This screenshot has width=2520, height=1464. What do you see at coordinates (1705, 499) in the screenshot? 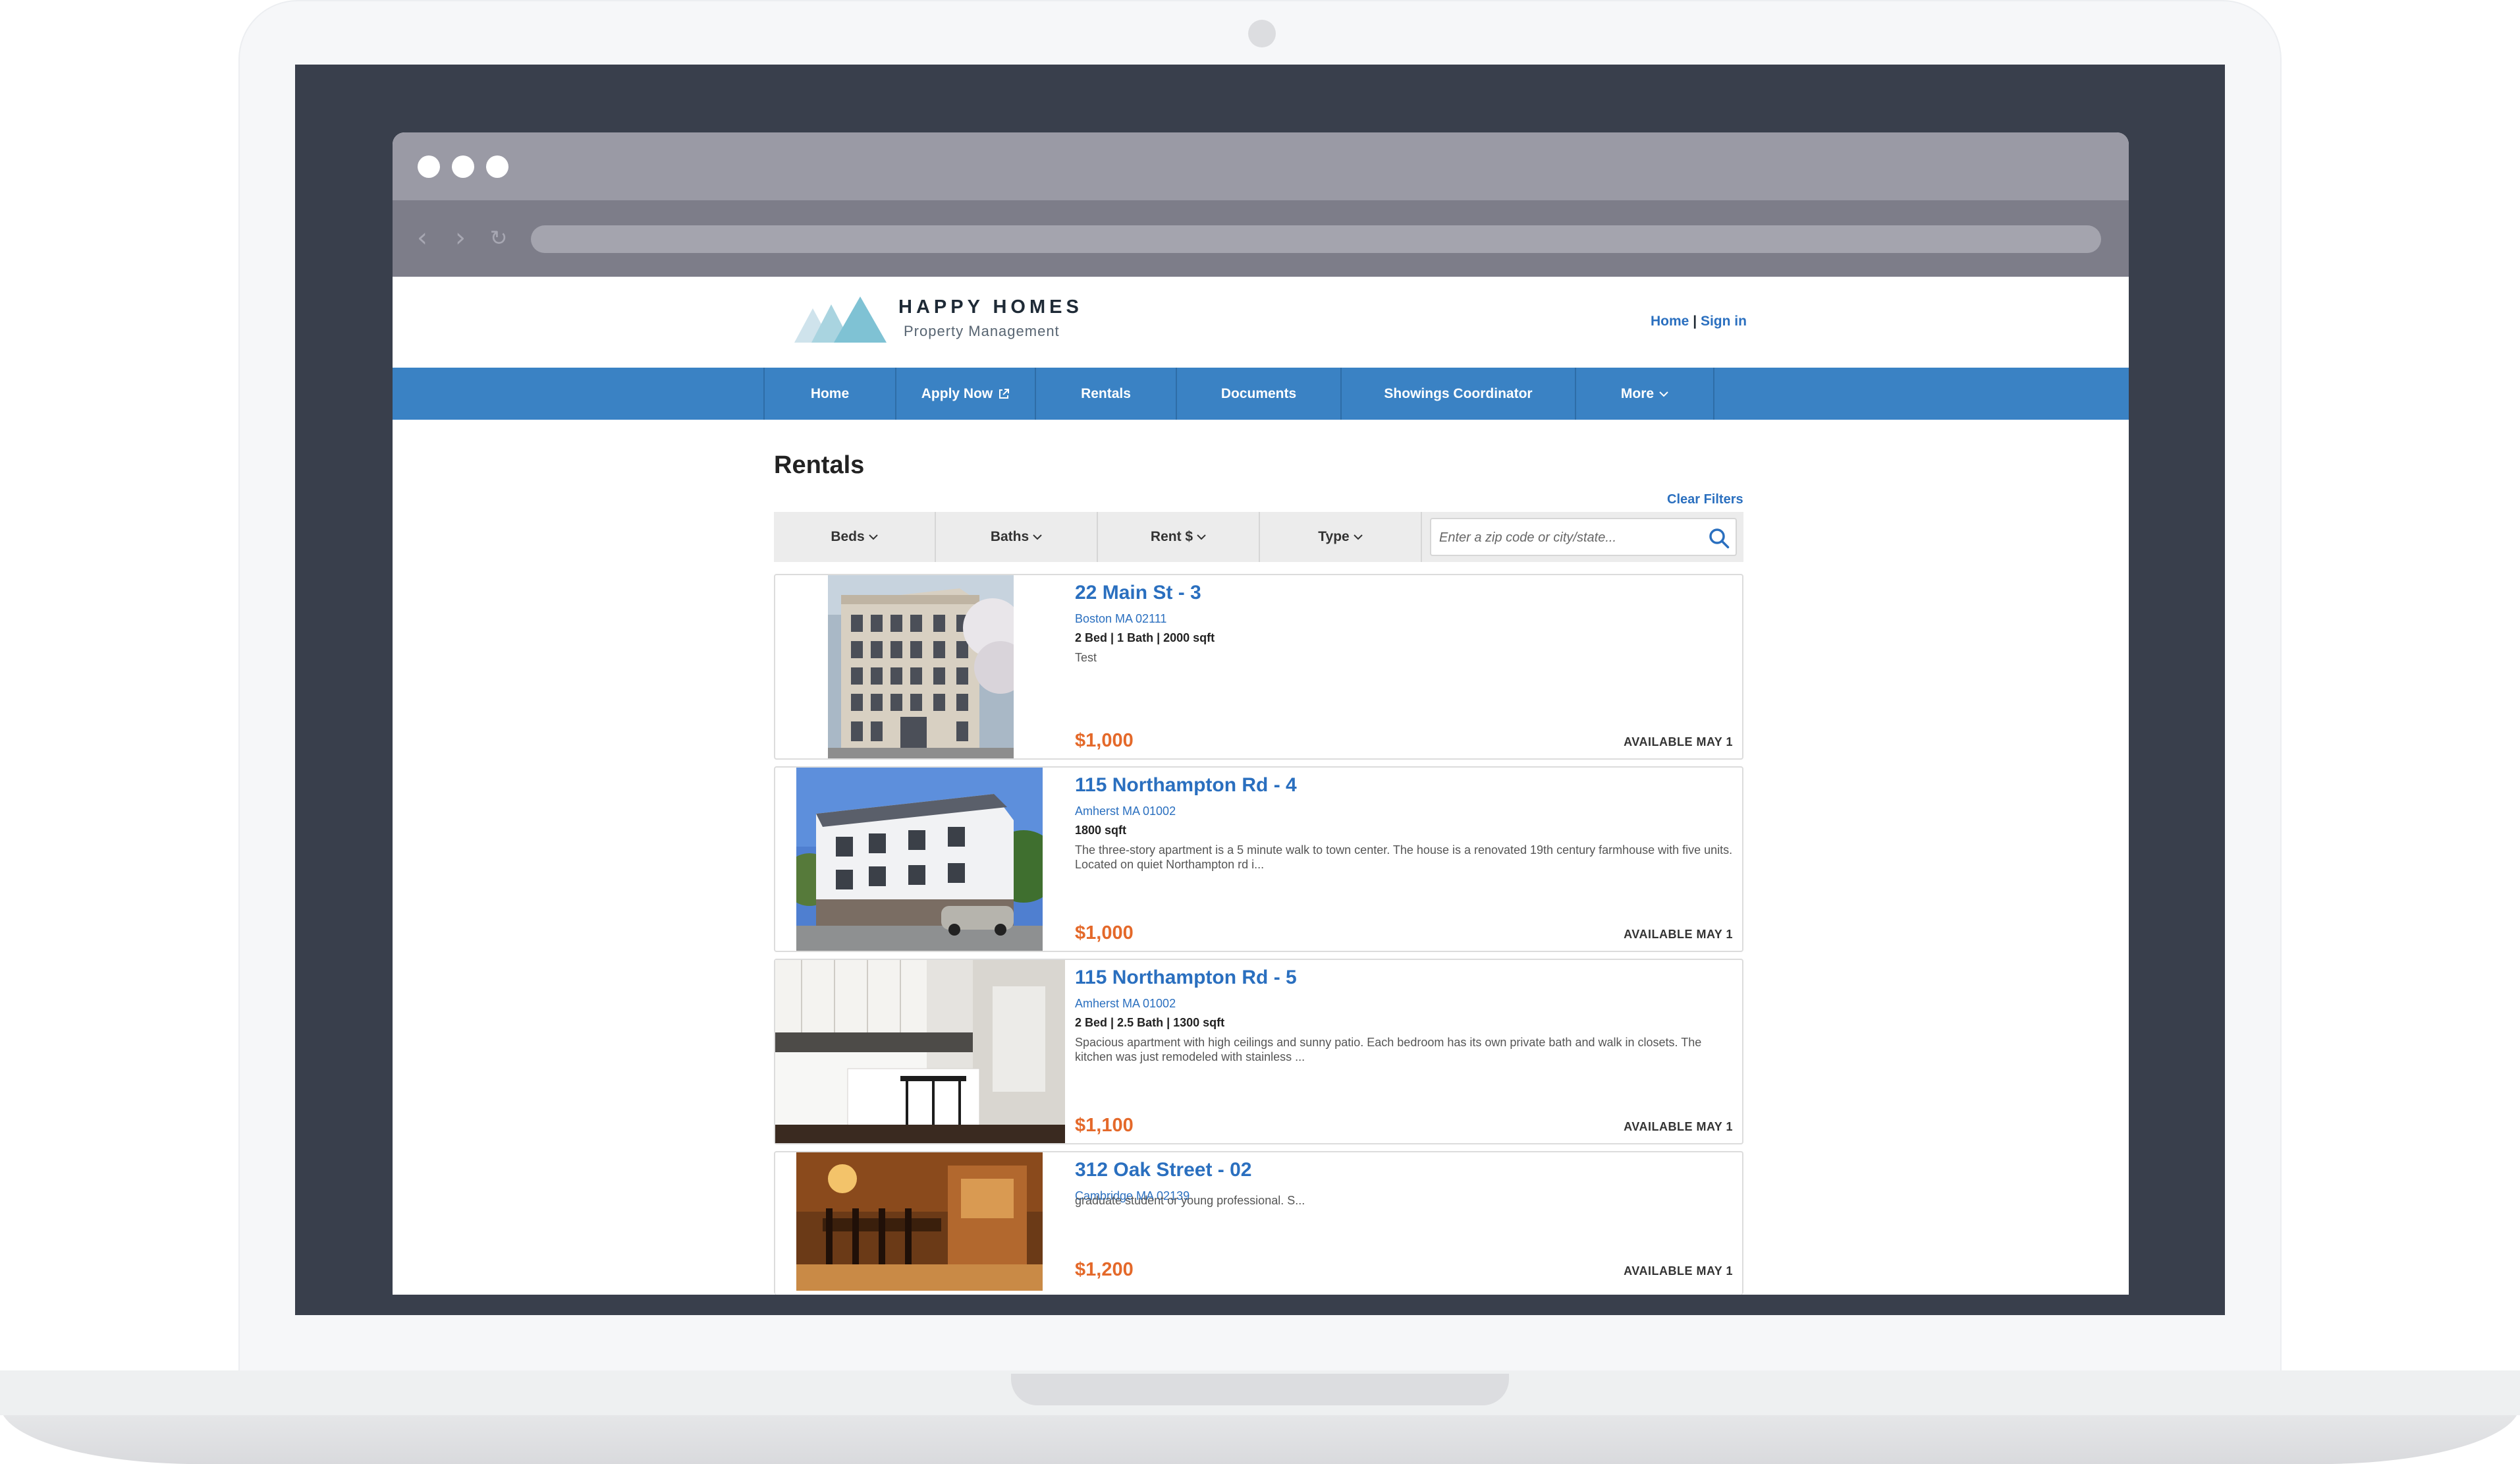
I see `clear-filters-link: Clear Filters` at bounding box center [1705, 499].